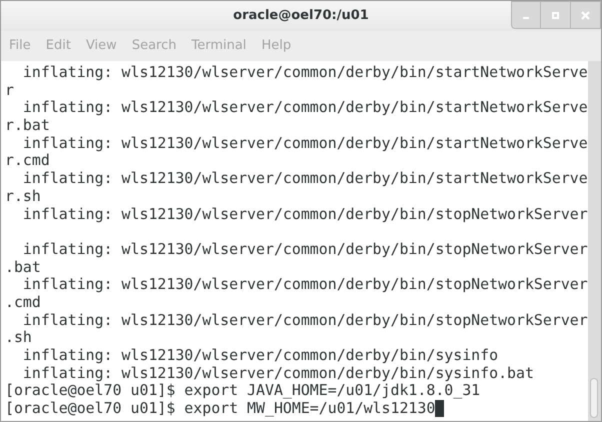 Image resolution: width=602 pixels, height=422 pixels. What do you see at coordinates (101, 46) in the screenshot?
I see `menu-item: View` at bounding box center [101, 46].